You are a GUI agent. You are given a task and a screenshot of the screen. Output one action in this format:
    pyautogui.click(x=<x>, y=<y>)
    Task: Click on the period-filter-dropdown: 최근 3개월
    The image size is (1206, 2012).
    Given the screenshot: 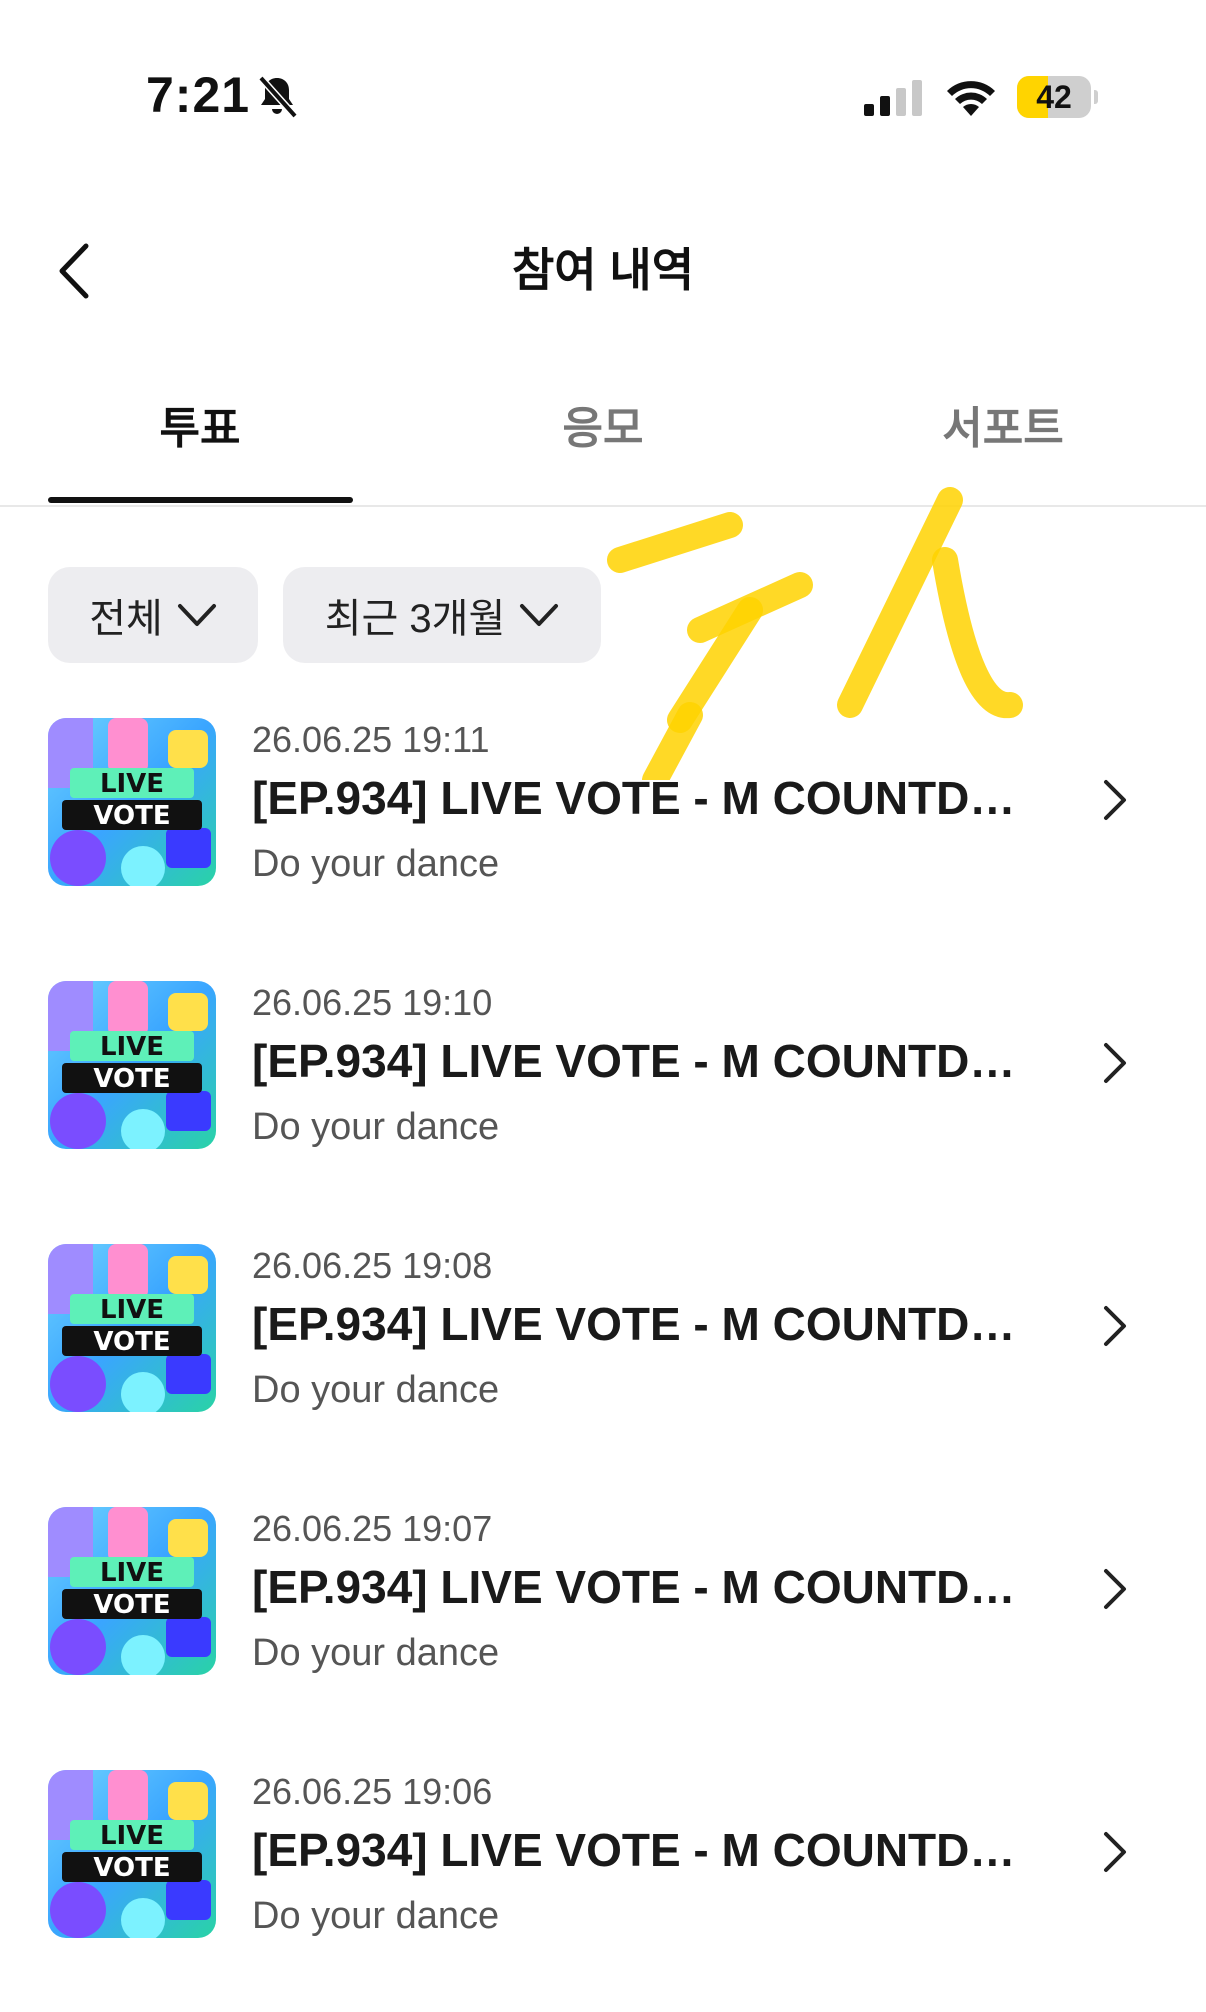 What is the action you would take?
    pyautogui.click(x=442, y=615)
    